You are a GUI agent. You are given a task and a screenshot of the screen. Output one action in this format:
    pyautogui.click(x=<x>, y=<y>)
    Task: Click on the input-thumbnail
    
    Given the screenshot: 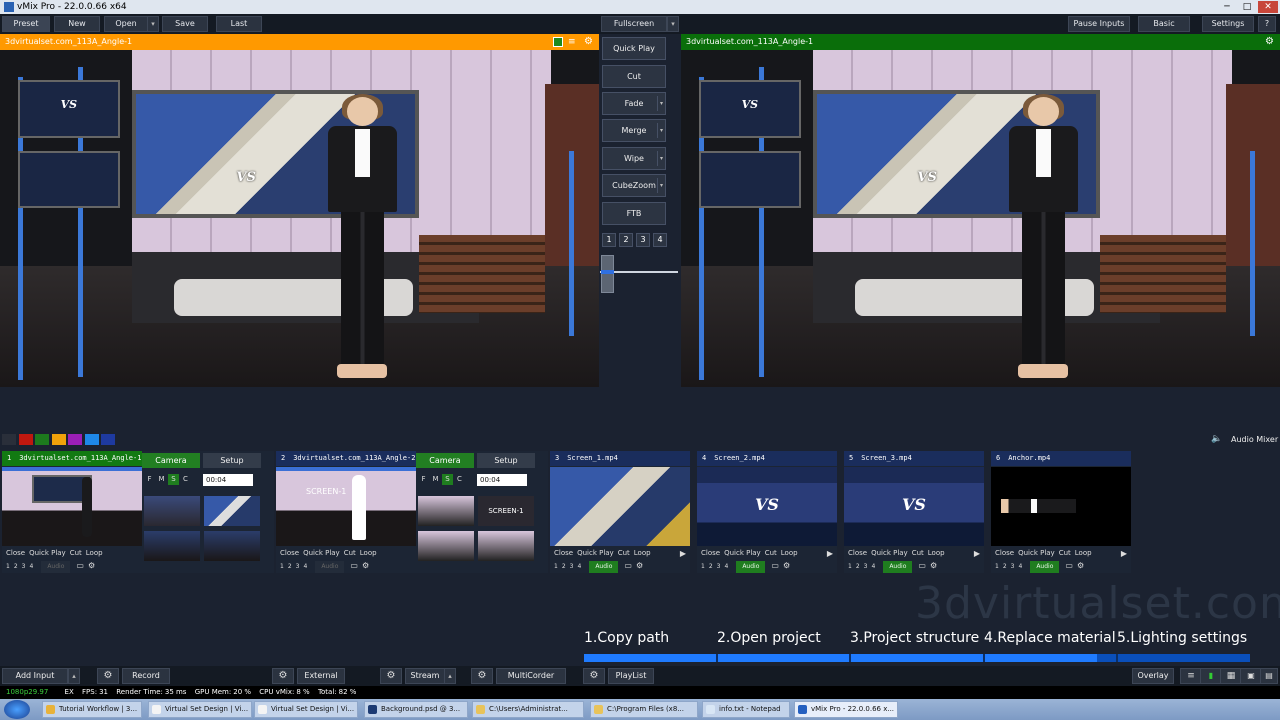 What is the action you would take?
    pyautogui.click(x=1061, y=506)
    